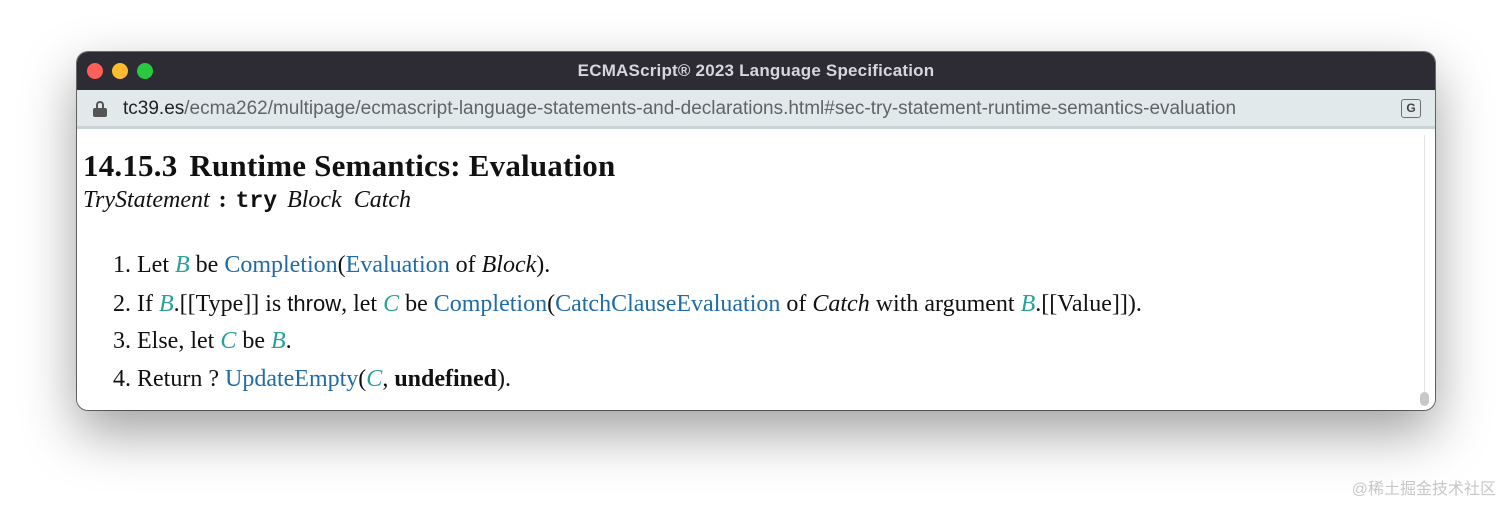 The width and height of the screenshot is (1512, 513). I want to click on section-heading: 14.15.3 Runtime Semantics: Evaluation, so click(349, 166).